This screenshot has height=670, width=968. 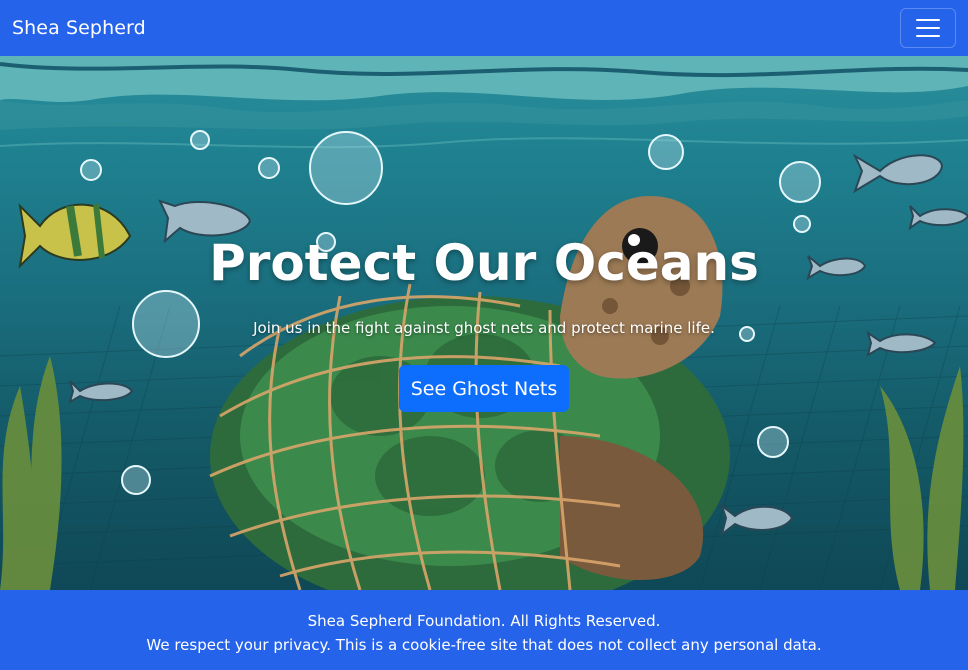 What do you see at coordinates (928, 20) in the screenshot?
I see `hamburger-menu-icon` at bounding box center [928, 20].